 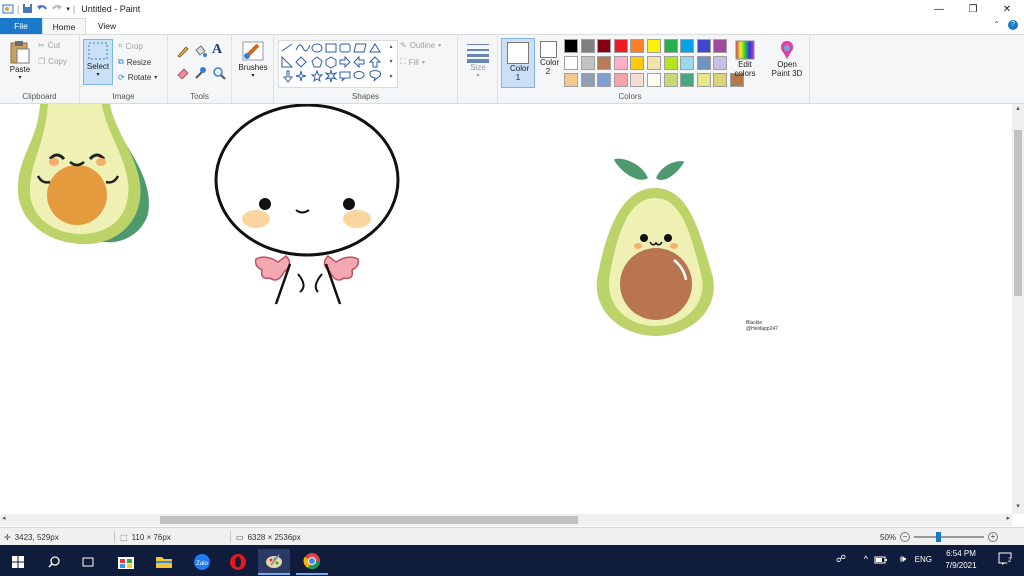 What do you see at coordinates (57, 9) in the screenshot?
I see `redo-icon` at bounding box center [57, 9].